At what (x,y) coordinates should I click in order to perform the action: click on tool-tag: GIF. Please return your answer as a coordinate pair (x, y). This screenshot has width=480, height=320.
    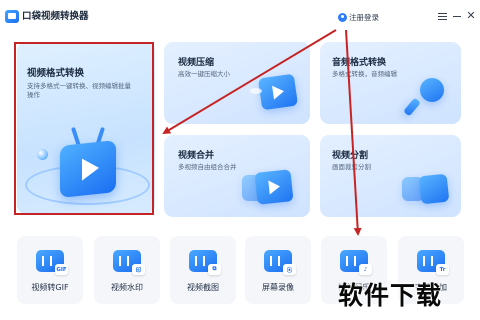
    Looking at the image, I should click on (61, 269).